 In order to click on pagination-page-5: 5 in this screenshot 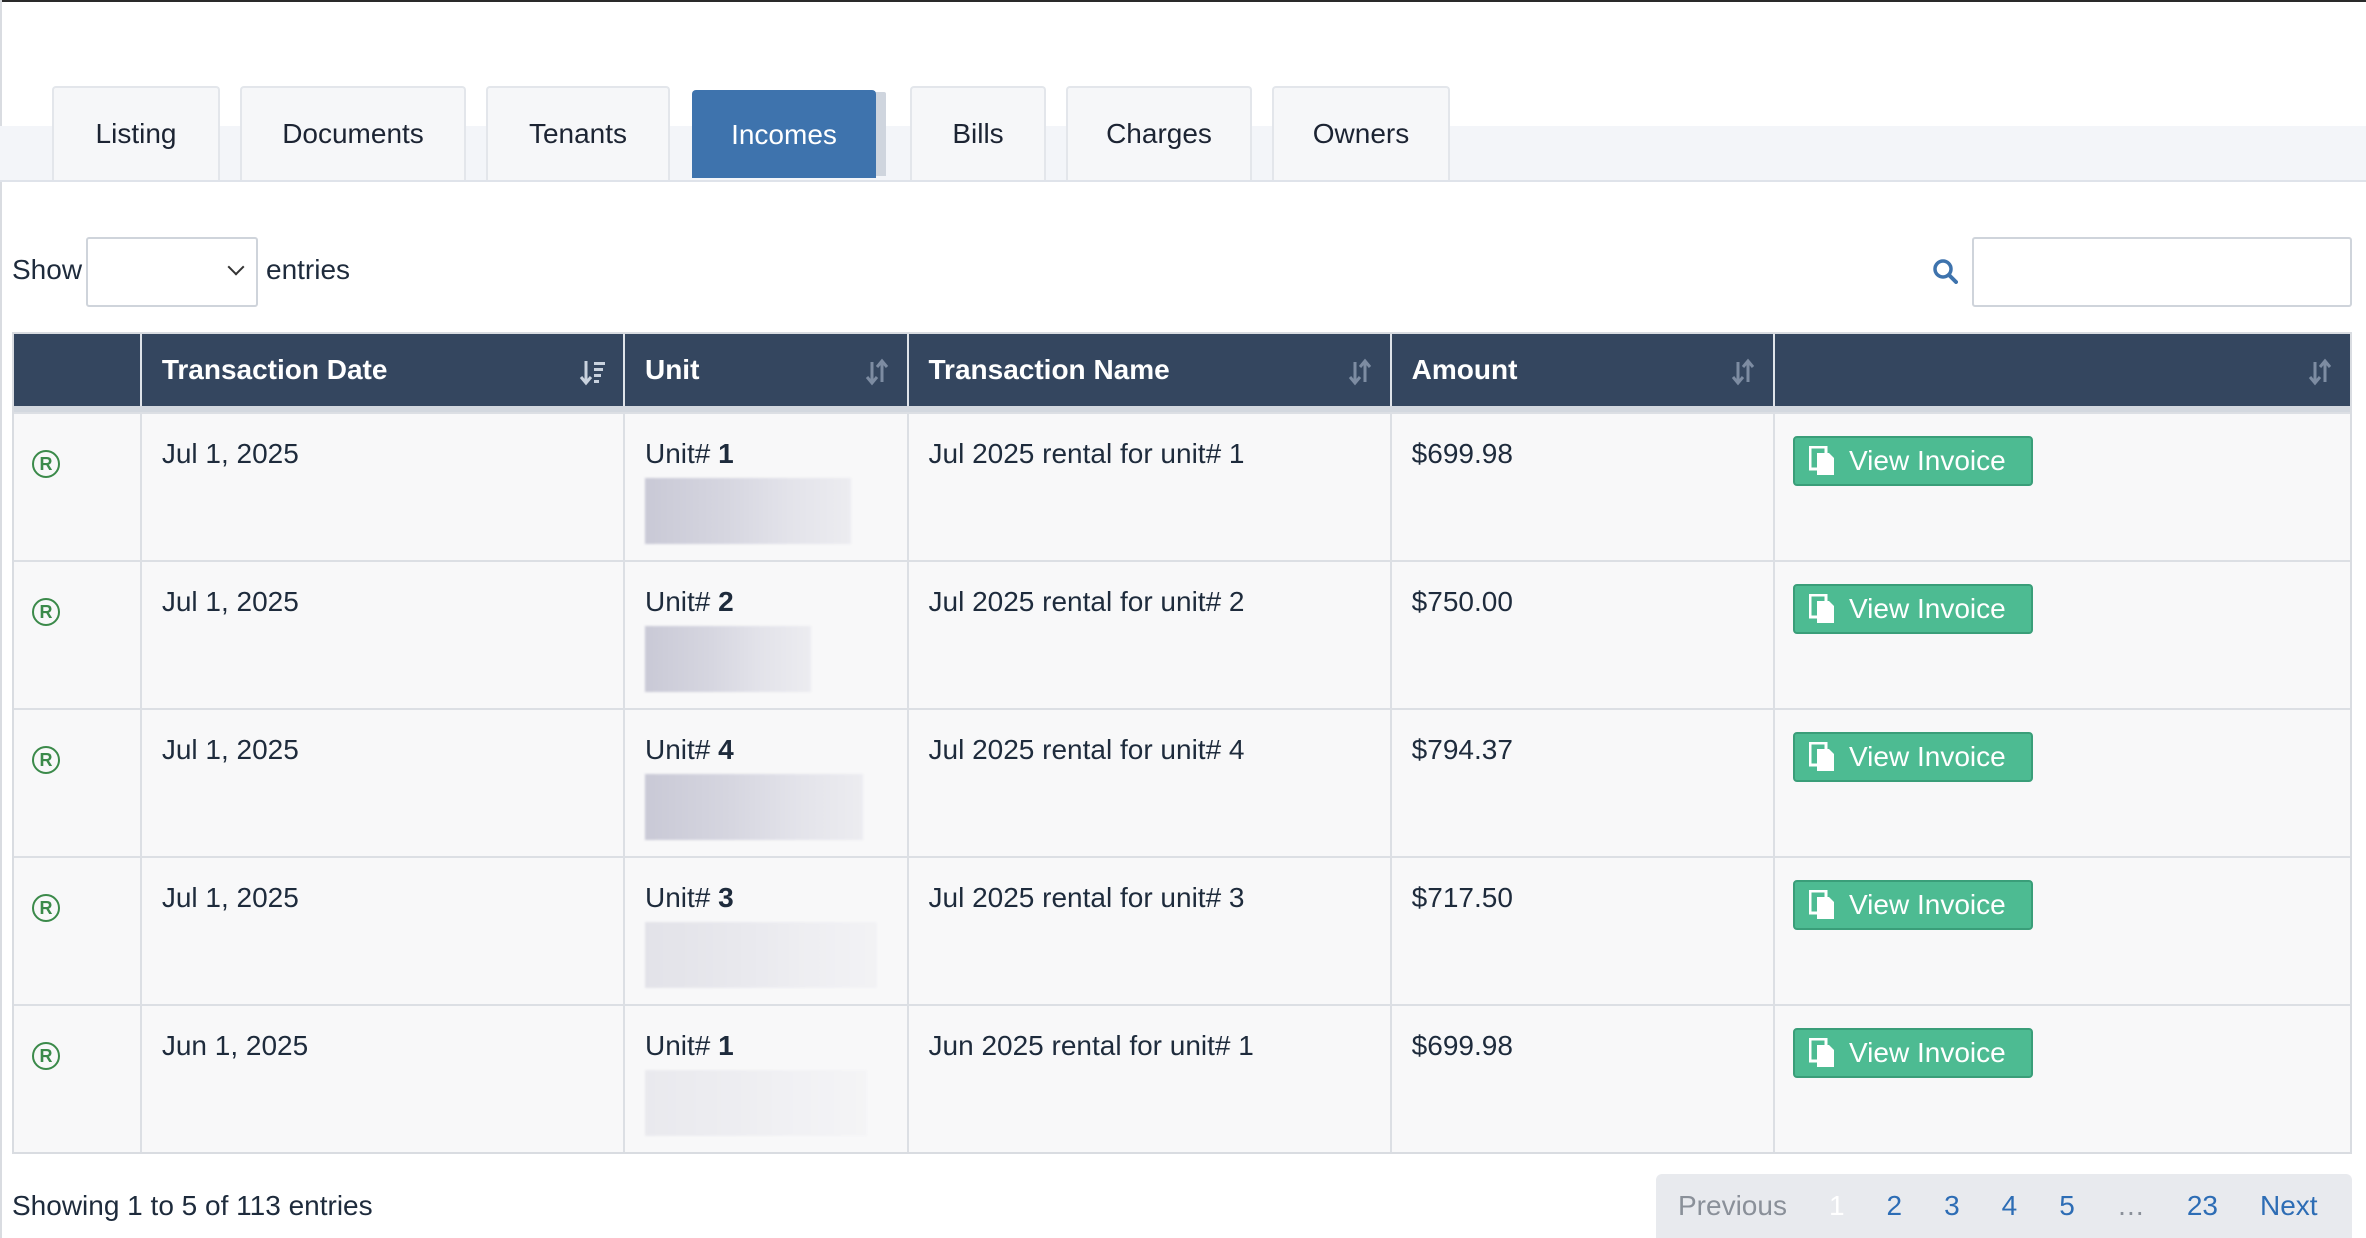, I will do `click(2067, 1206)`.